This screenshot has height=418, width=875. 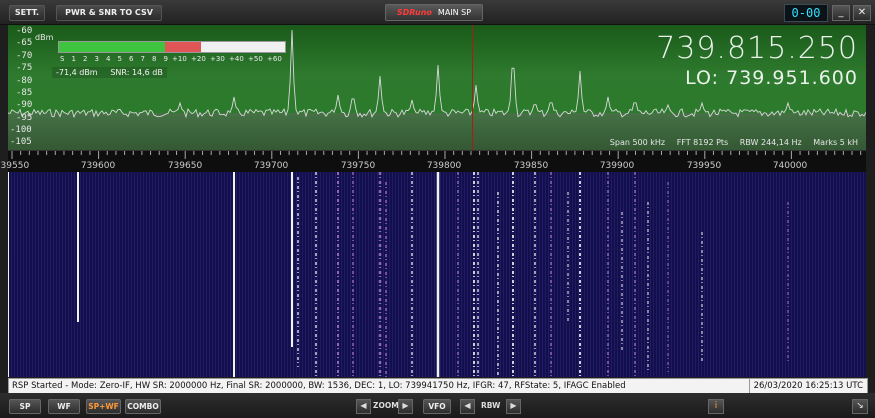 What do you see at coordinates (274, 59) in the screenshot?
I see `s-meter-scale-label: +60` at bounding box center [274, 59].